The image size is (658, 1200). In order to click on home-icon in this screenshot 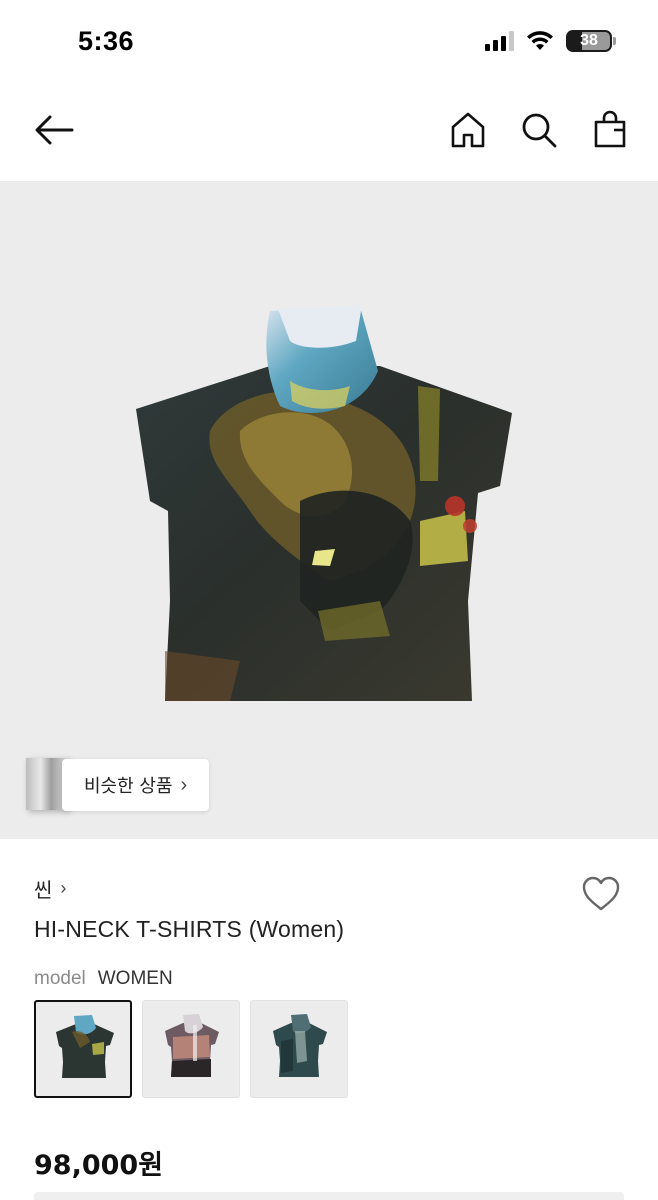, I will do `click(468, 130)`.